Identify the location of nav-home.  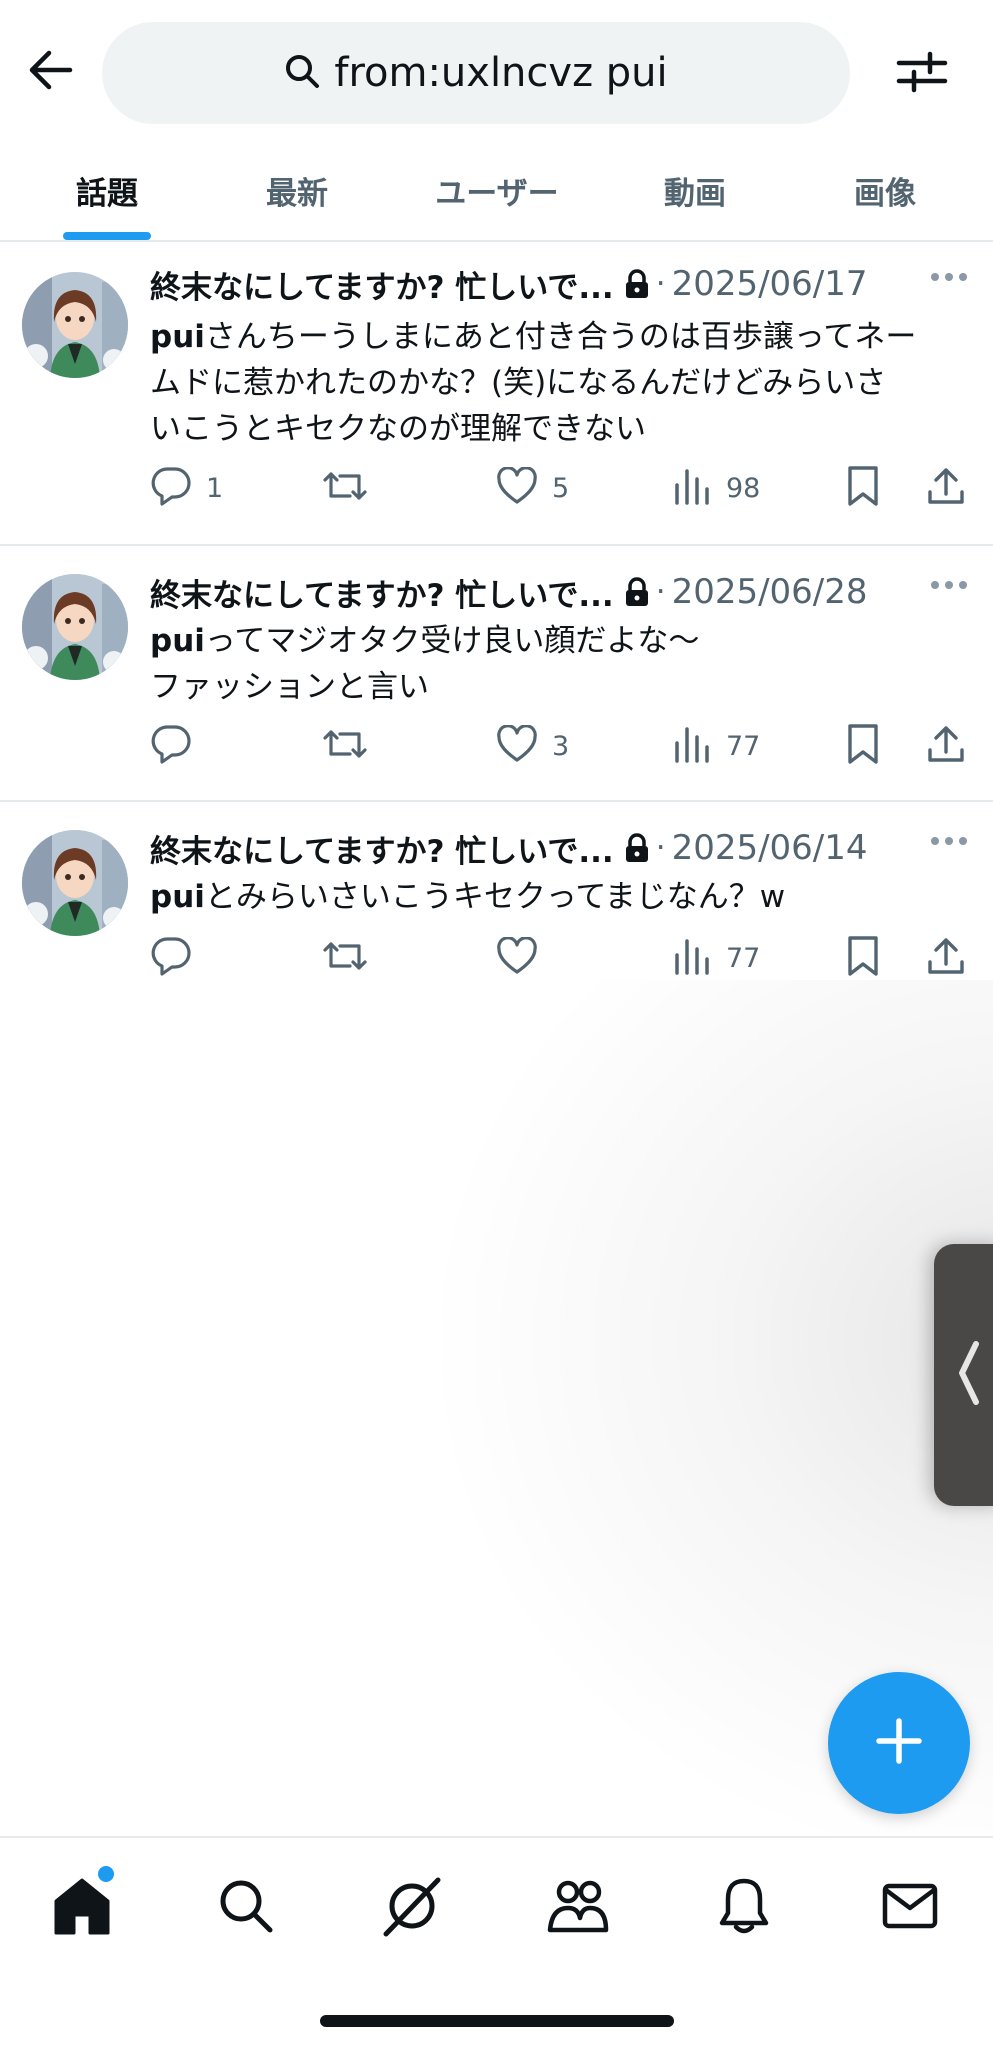
(82, 1907).